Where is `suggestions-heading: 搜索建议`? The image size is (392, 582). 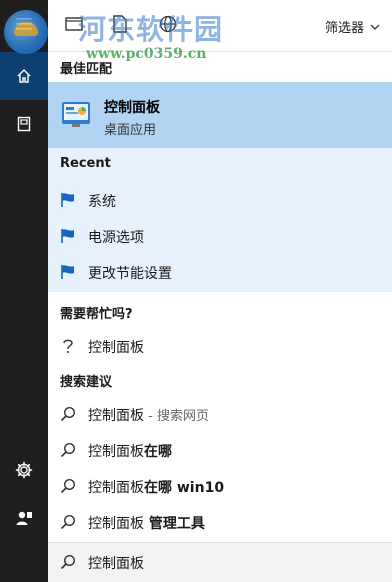
suggestions-heading: 搜索建议 is located at coordinates (86, 382).